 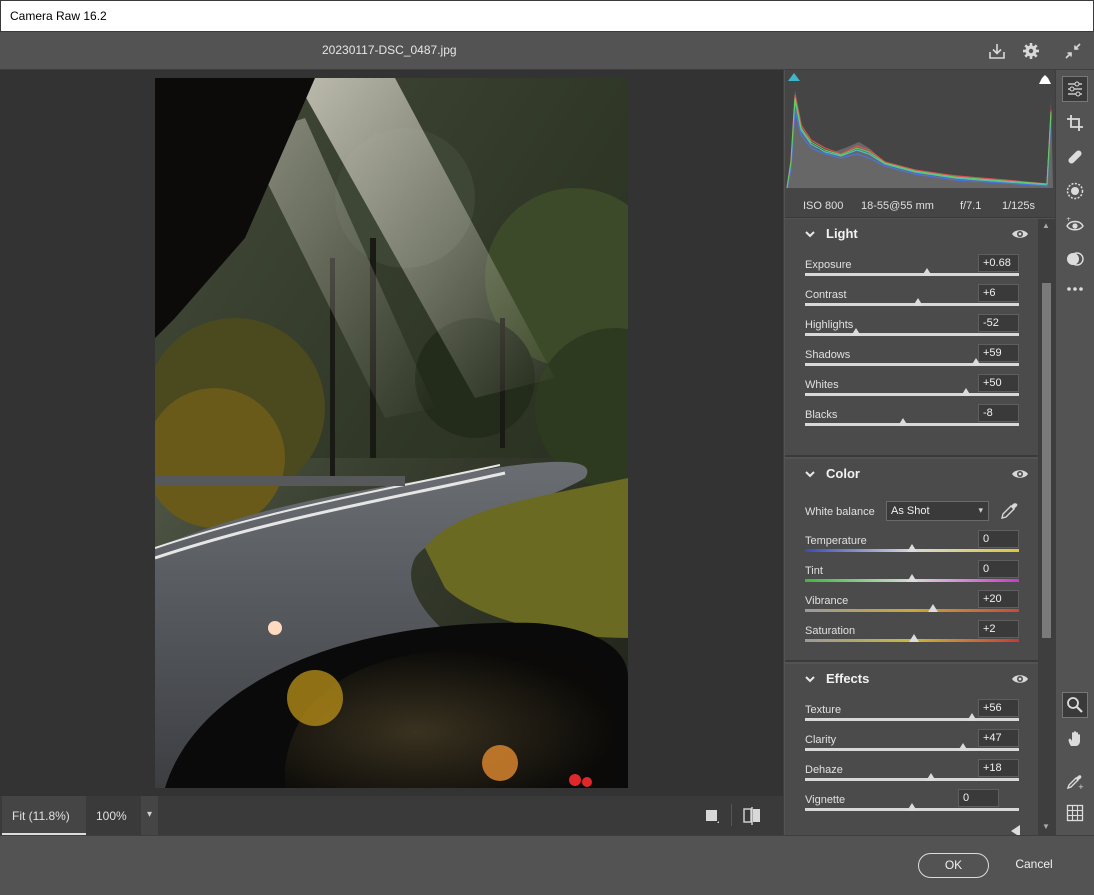 What do you see at coordinates (998, 569) in the screenshot?
I see `slider-value-tint: 0` at bounding box center [998, 569].